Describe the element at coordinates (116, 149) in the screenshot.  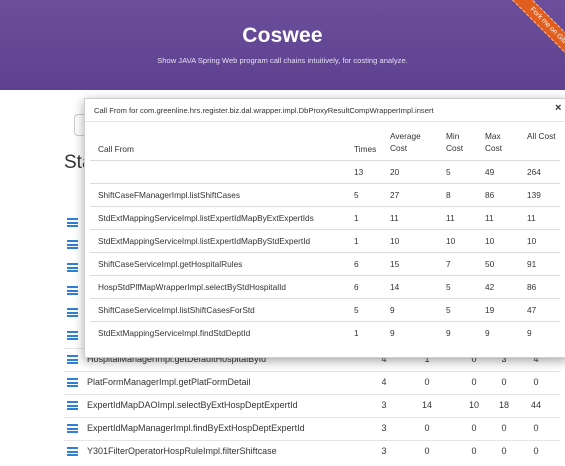
I see `col-header-call-from: Call From` at that location.